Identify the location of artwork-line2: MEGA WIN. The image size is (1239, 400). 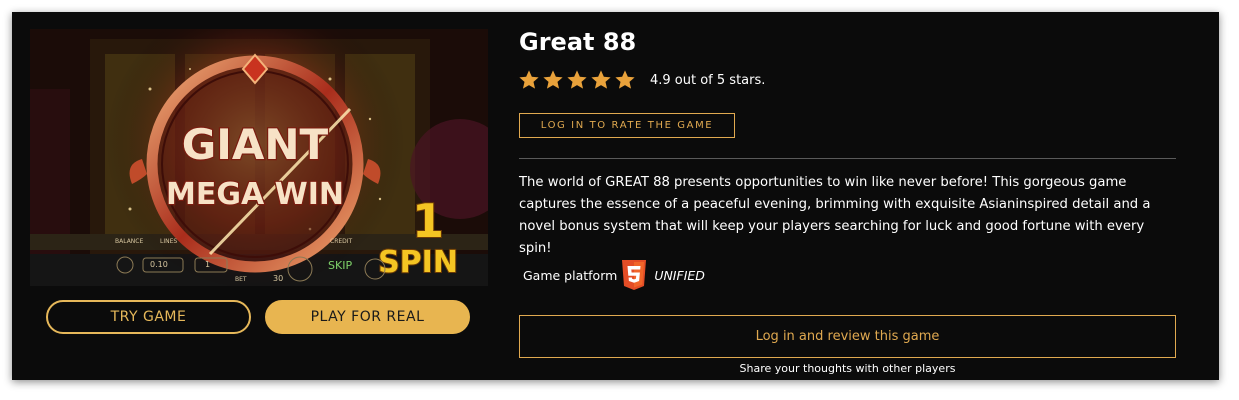
(255, 194).